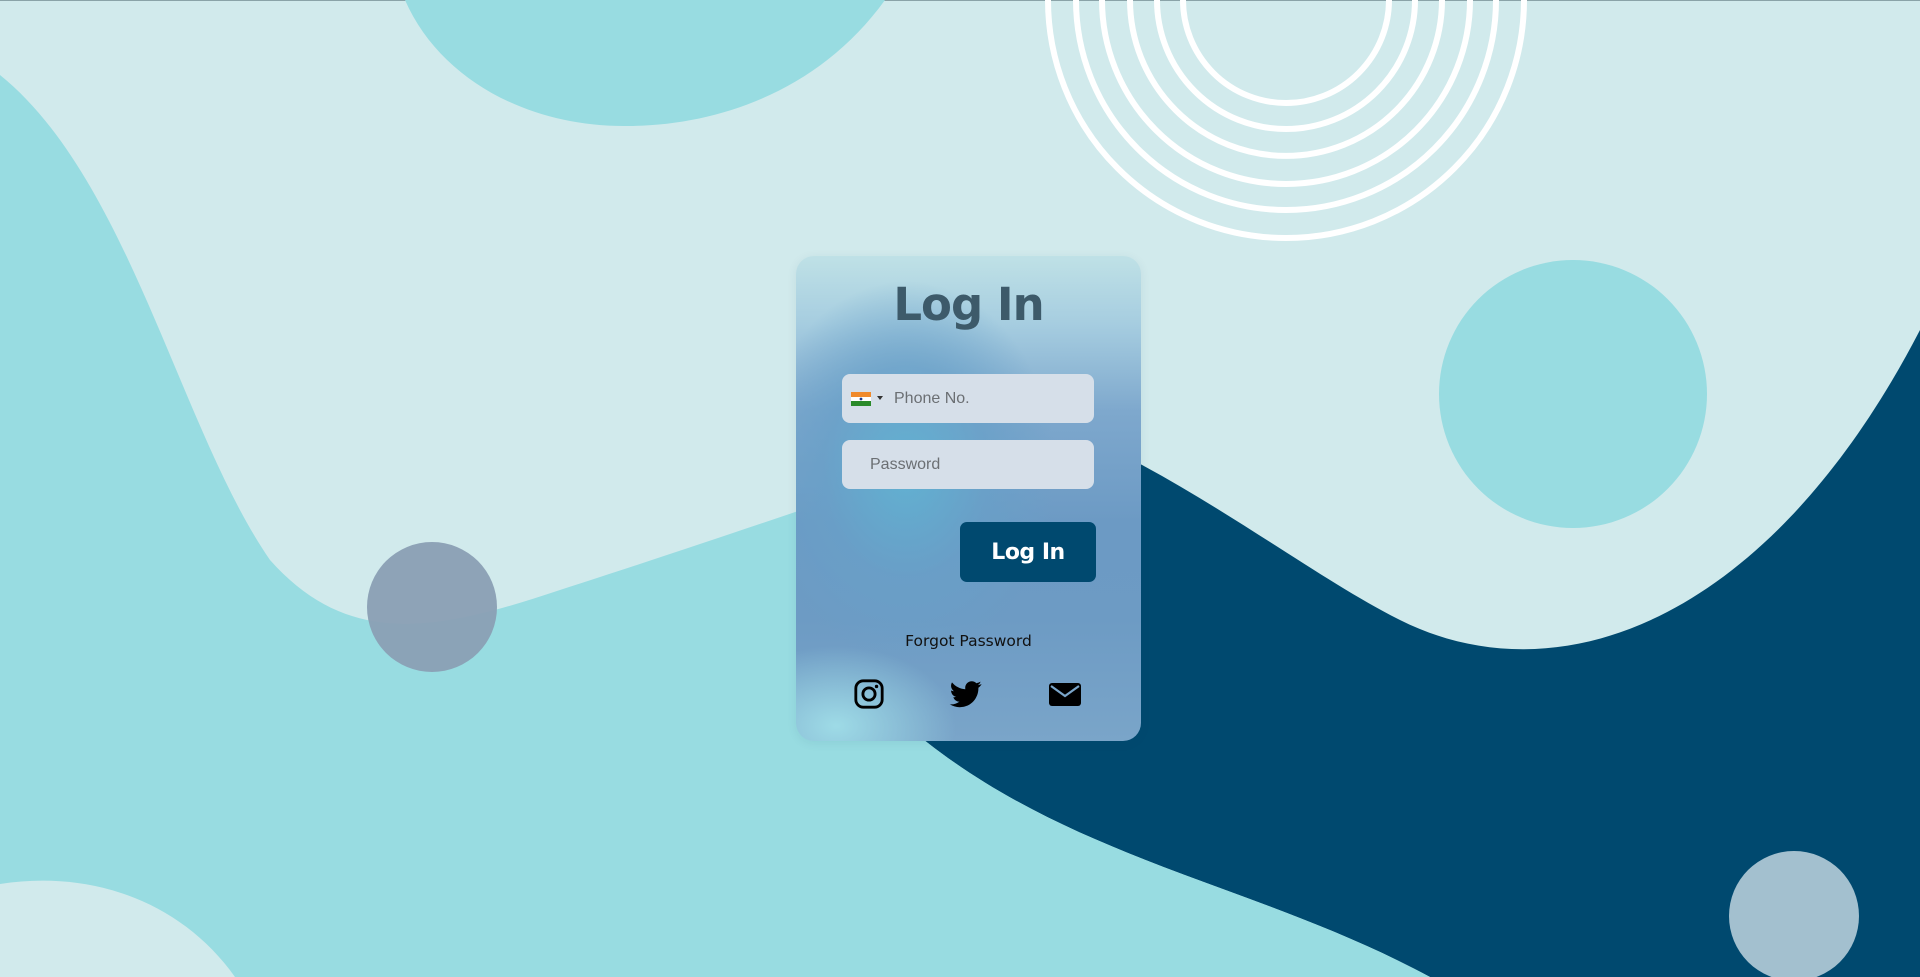 Image resolution: width=1920 pixels, height=977 pixels. Describe the element at coordinates (975, 464) in the screenshot. I see `password-input` at that location.